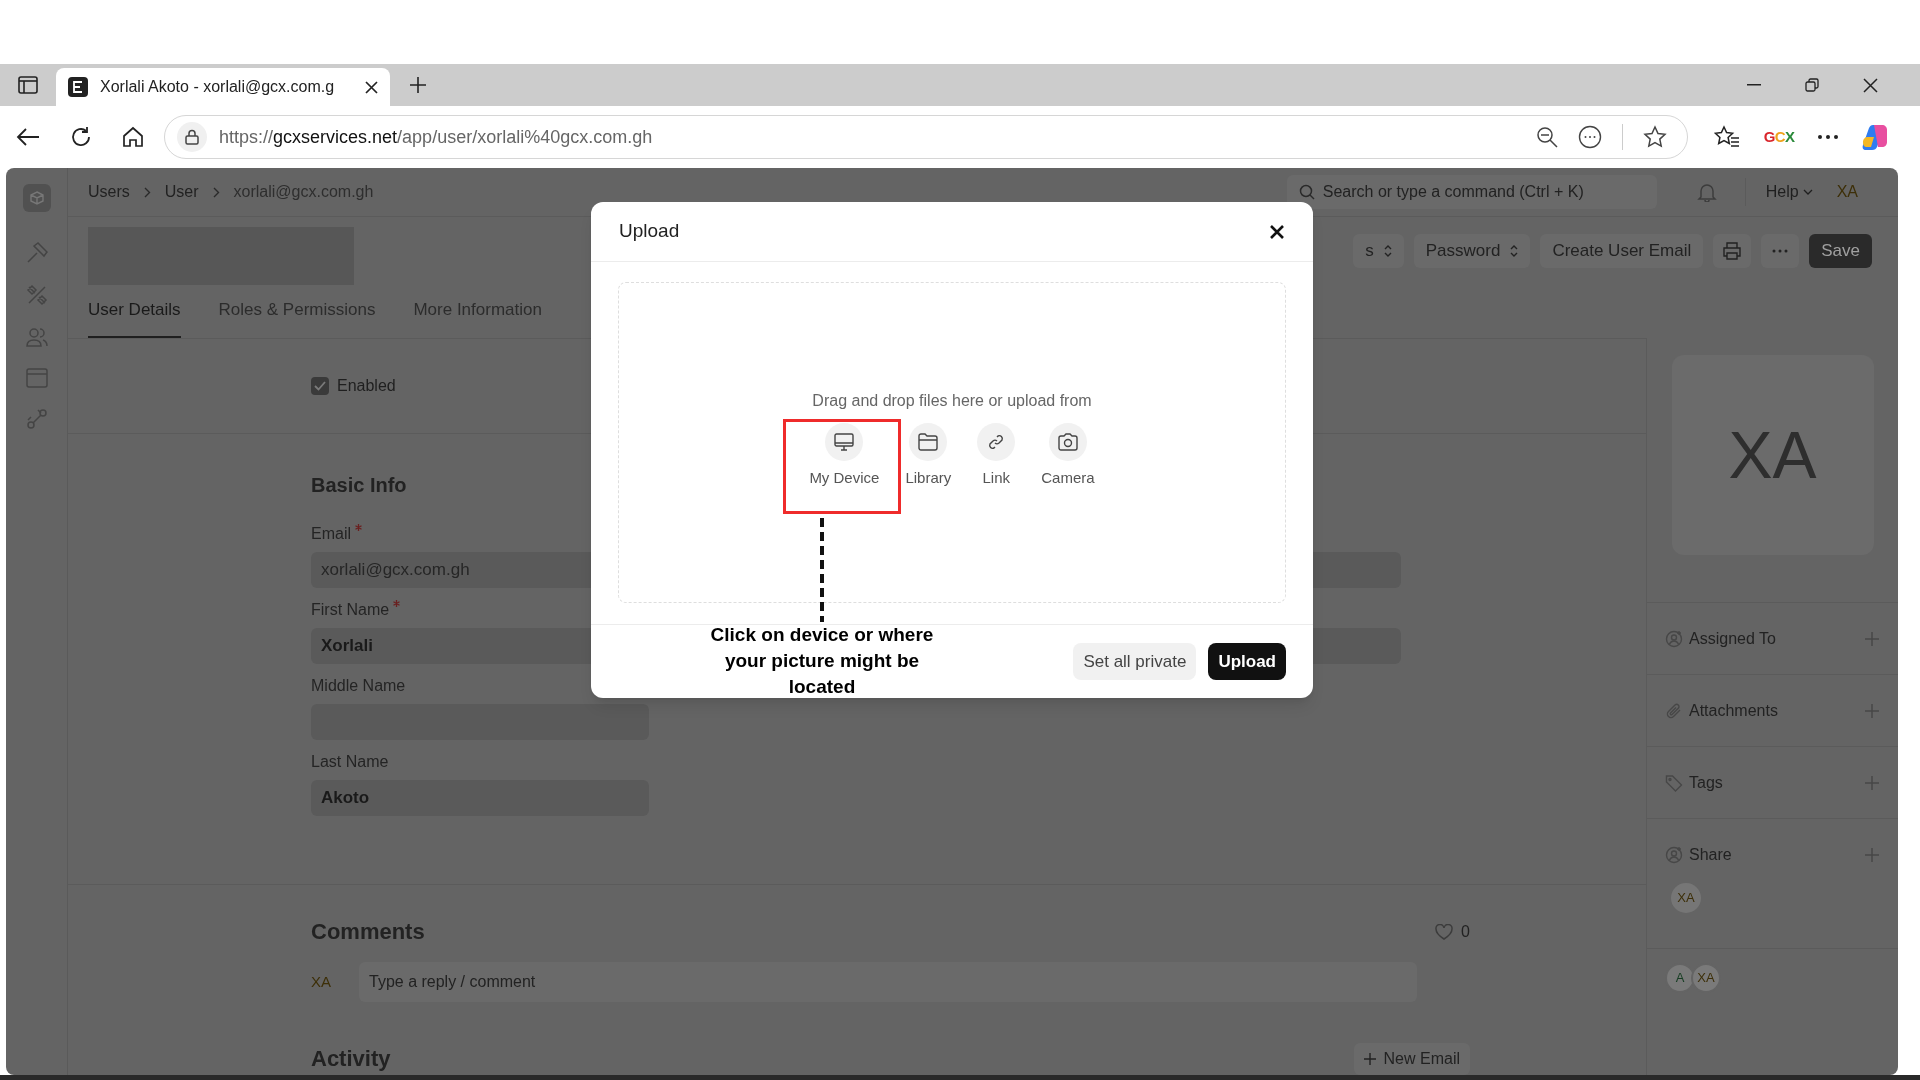 This screenshot has height=1080, width=1920. I want to click on tag-icon, so click(1674, 782).